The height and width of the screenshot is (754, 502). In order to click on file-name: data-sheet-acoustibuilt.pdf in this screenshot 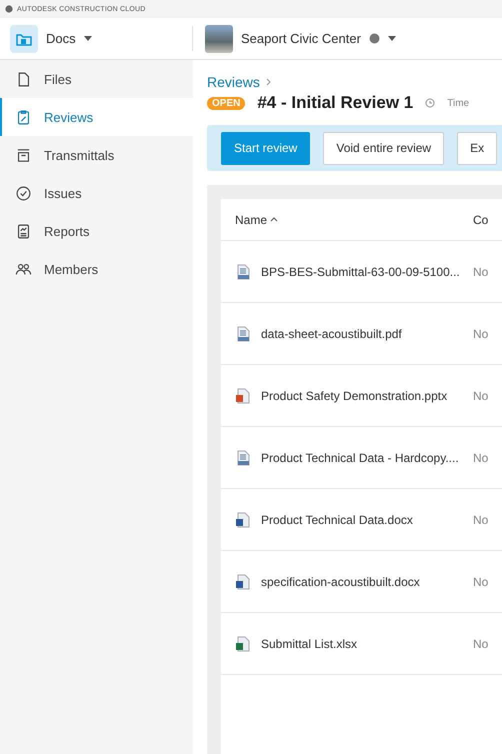, I will do `click(331, 333)`.